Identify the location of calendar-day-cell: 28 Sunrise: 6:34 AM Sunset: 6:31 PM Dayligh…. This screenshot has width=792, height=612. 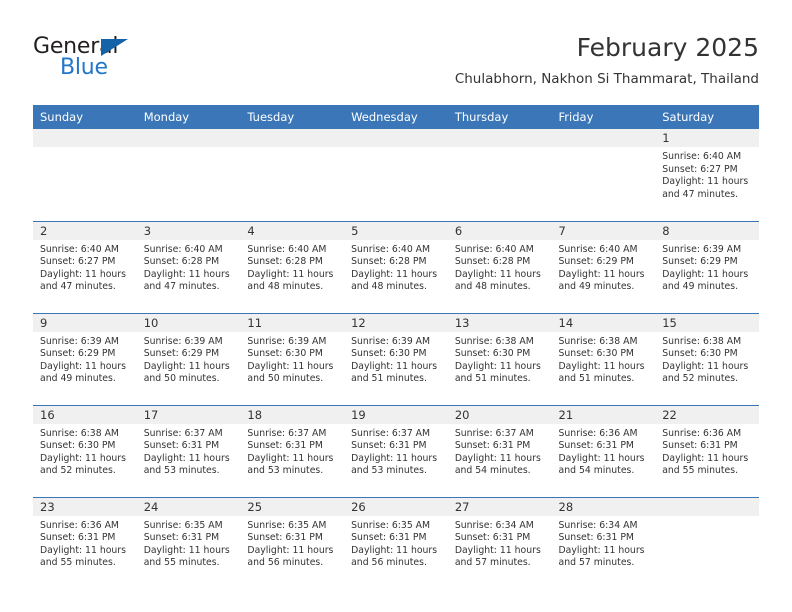
(603, 542).